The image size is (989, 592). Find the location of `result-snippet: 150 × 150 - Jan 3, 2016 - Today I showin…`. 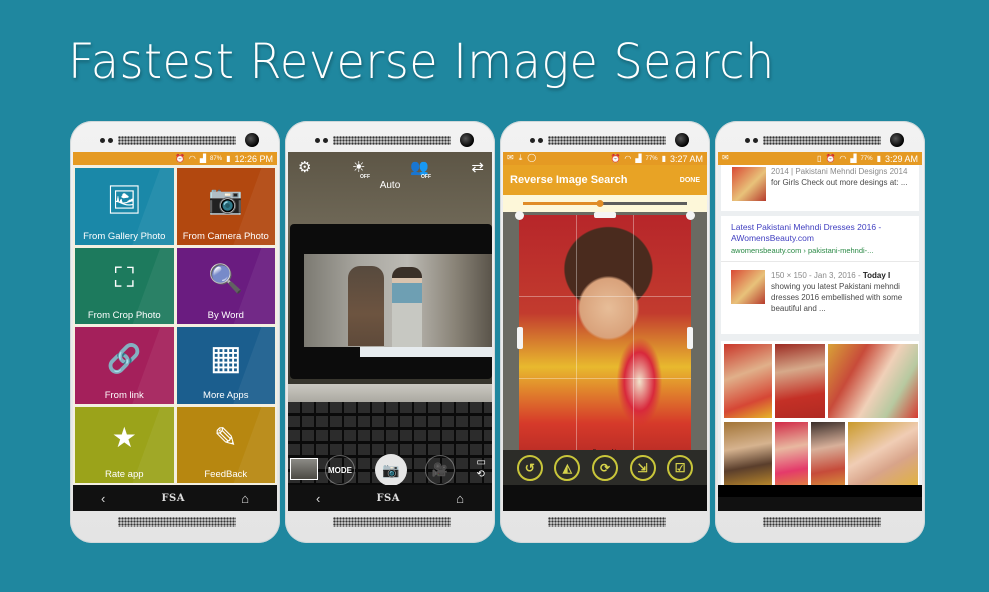

result-snippet: 150 × 150 - Jan 3, 2016 - Today I showin… is located at coordinates (837, 292).